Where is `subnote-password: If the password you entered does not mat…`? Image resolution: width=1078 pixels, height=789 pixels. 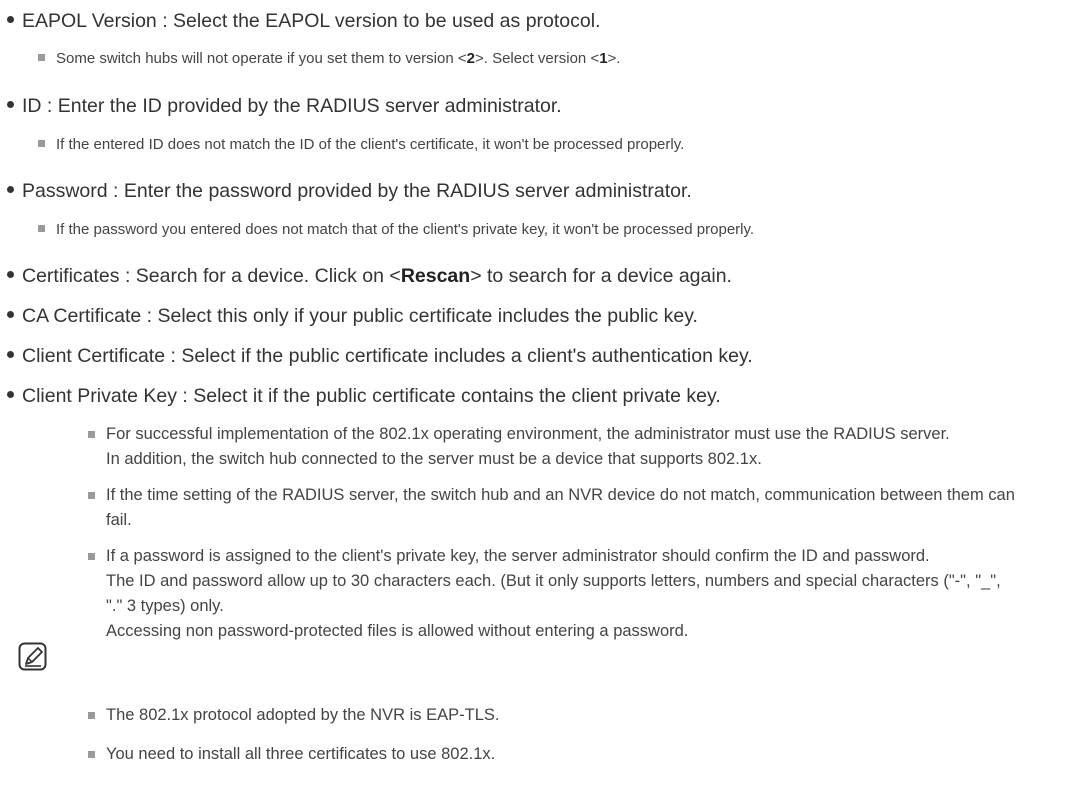
subnote-password: If the password you entered does not mat… is located at coordinates (396, 230).